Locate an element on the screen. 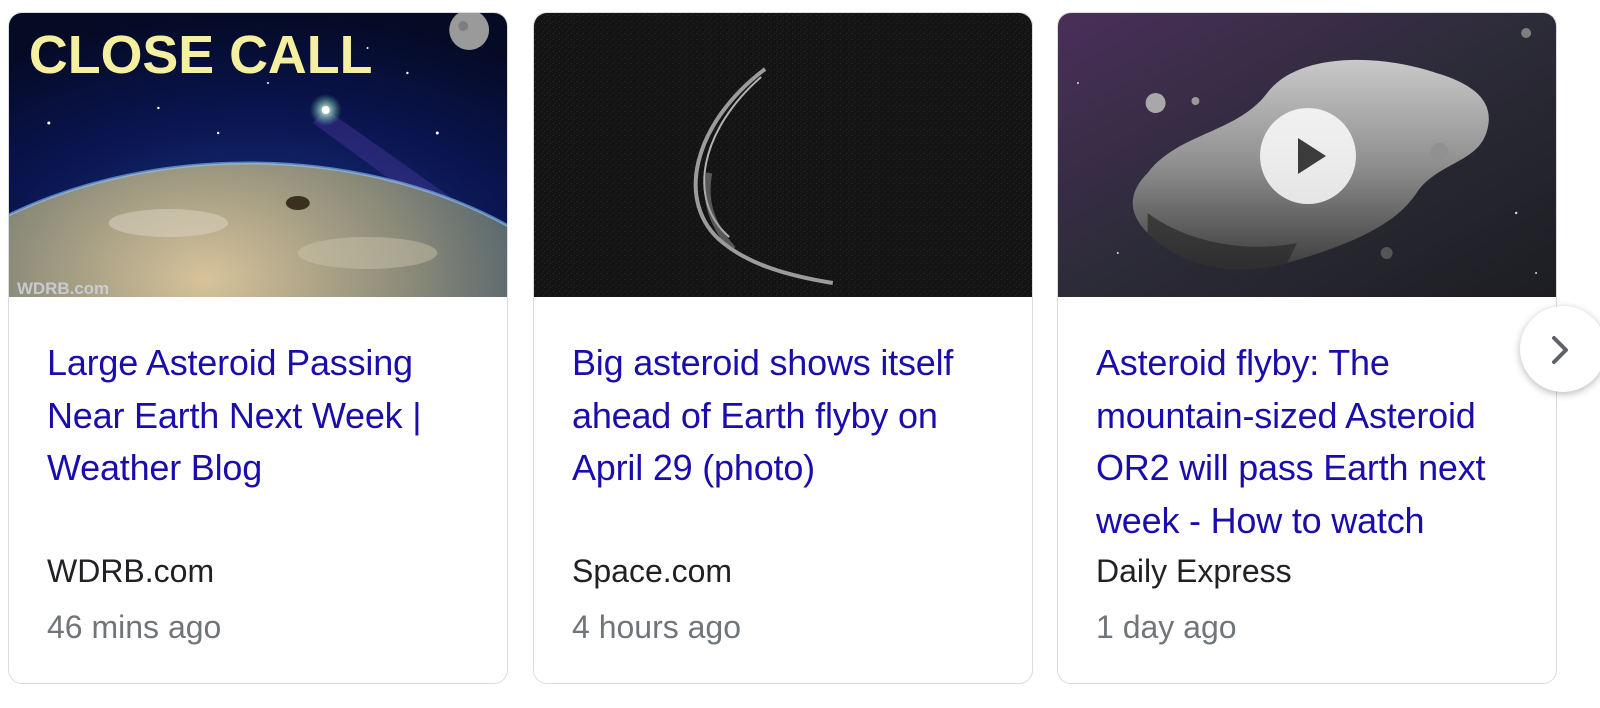  carousel-next-button is located at coordinates (1560, 349).